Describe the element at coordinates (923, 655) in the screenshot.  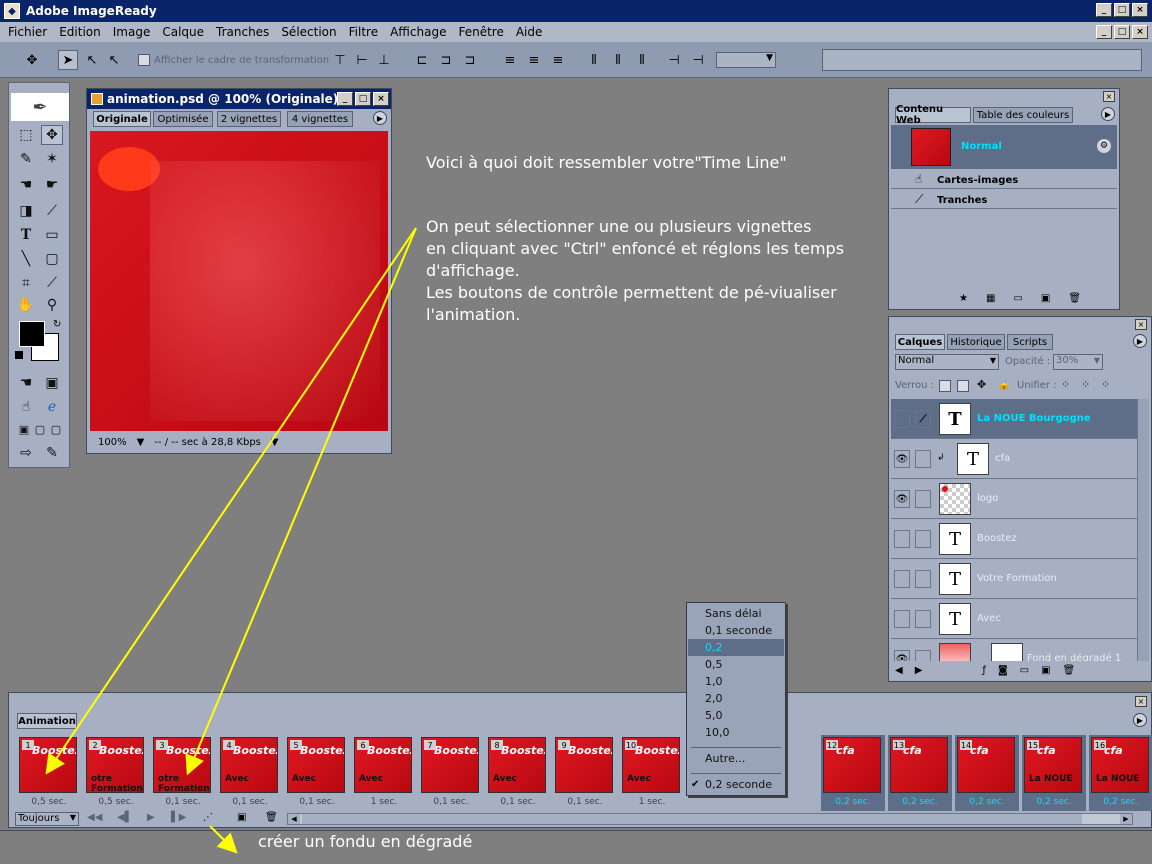
I see `layer-link-toggle` at that location.